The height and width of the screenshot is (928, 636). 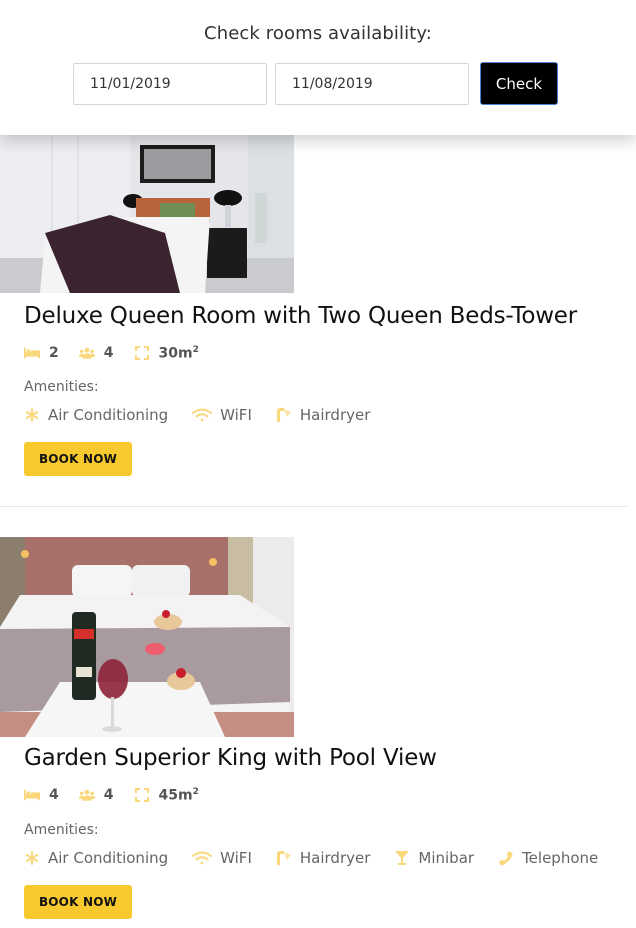 What do you see at coordinates (121, 795) in the screenshot?
I see `room-specs: 4 4 45m2` at bounding box center [121, 795].